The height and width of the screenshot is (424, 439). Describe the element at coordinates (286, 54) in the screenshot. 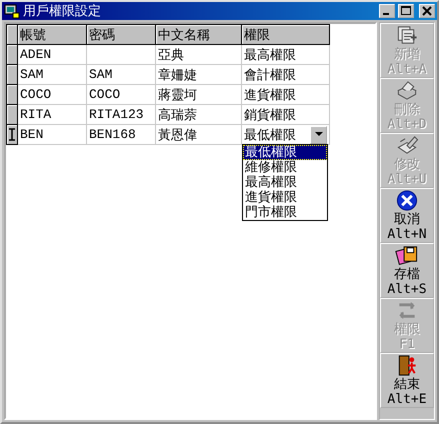

I see `table-cell: 最高權限` at that location.